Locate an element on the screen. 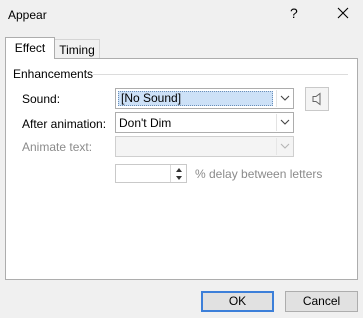 This screenshot has width=363, height=318. sound-label: Sound: is located at coordinates (41, 99).